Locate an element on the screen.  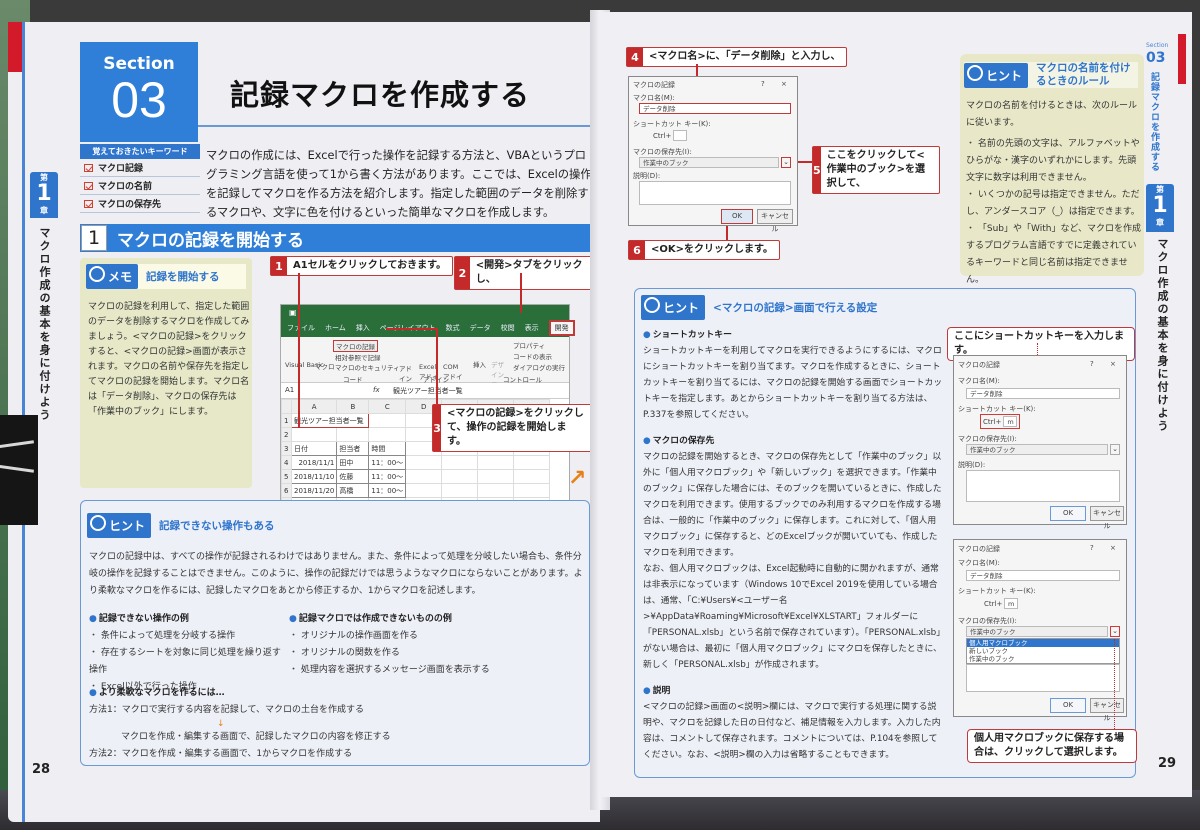
addins-button: アドイン is located at coordinates (408, 373).